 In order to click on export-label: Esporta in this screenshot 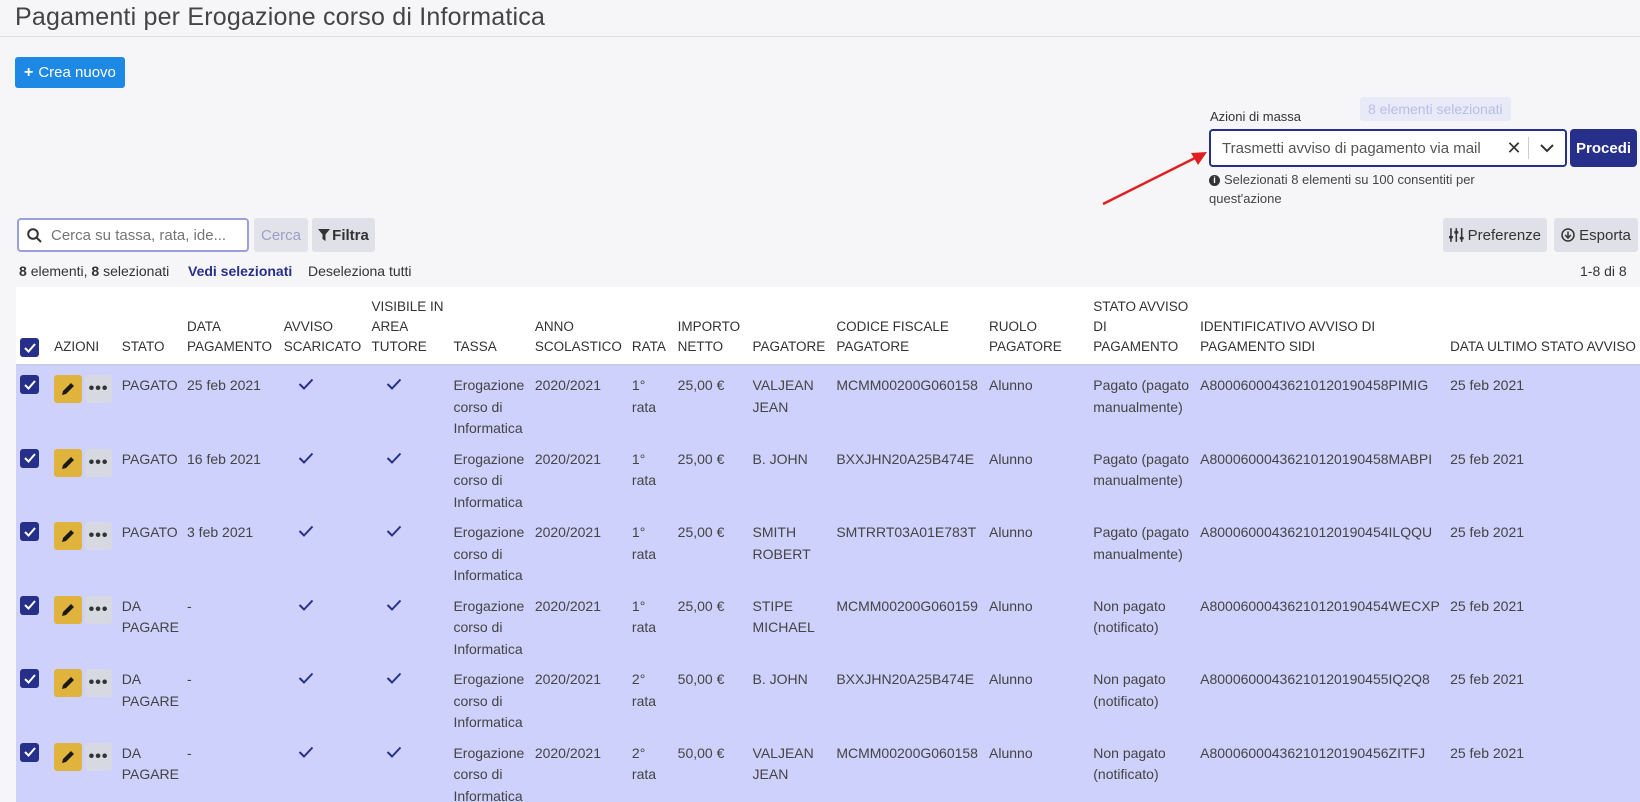, I will do `click(1605, 235)`.